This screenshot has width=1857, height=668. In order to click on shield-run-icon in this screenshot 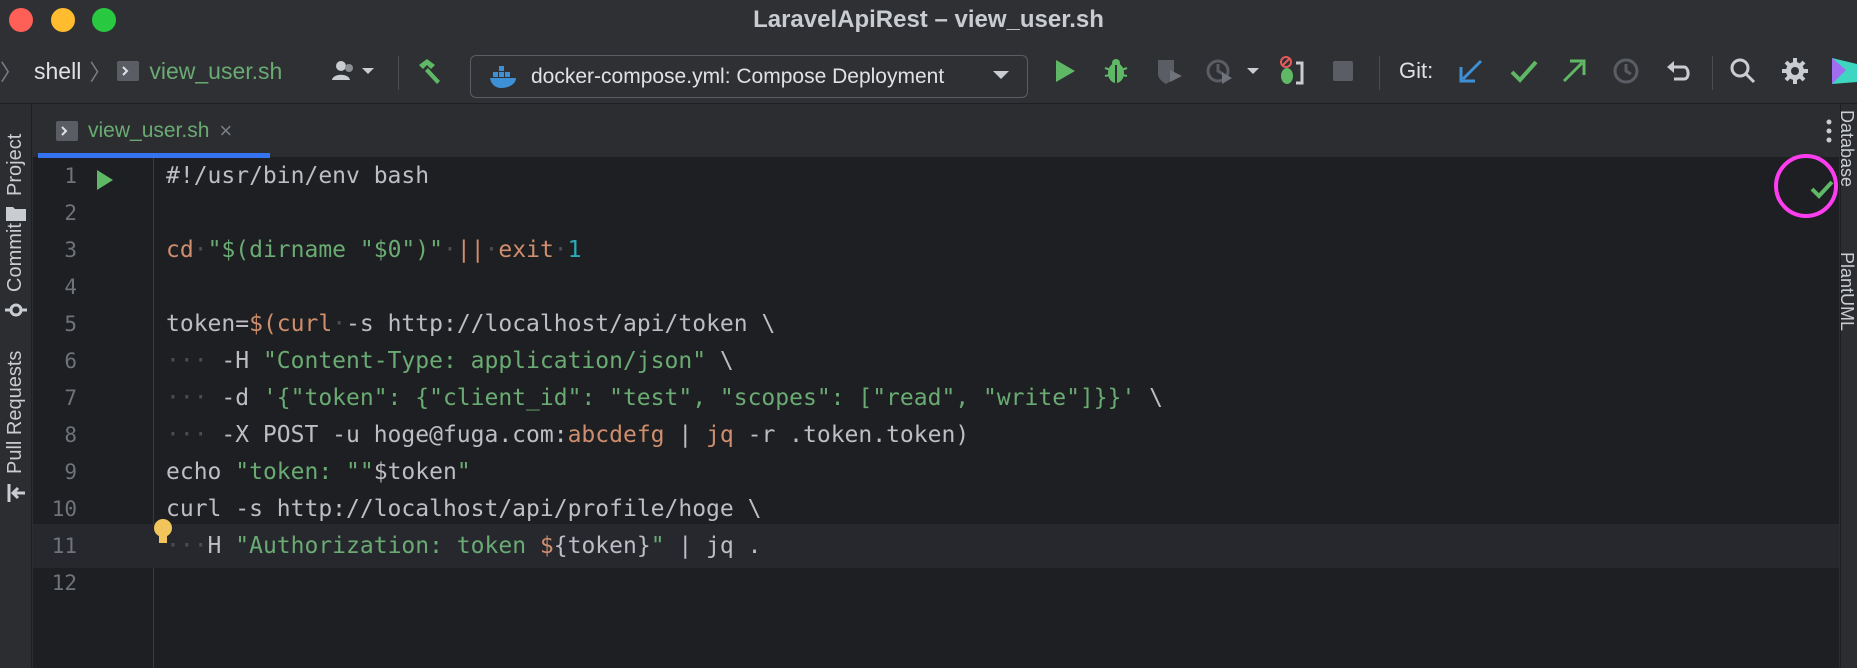, I will do `click(1170, 72)`.